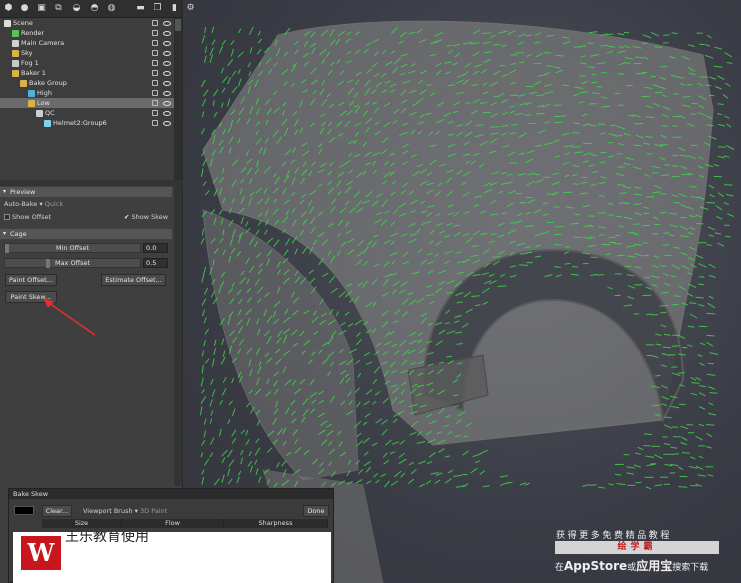 The image size is (741, 583). What do you see at coordinates (87, 103) in the screenshot?
I see `tree-item: Low` at bounding box center [87, 103].